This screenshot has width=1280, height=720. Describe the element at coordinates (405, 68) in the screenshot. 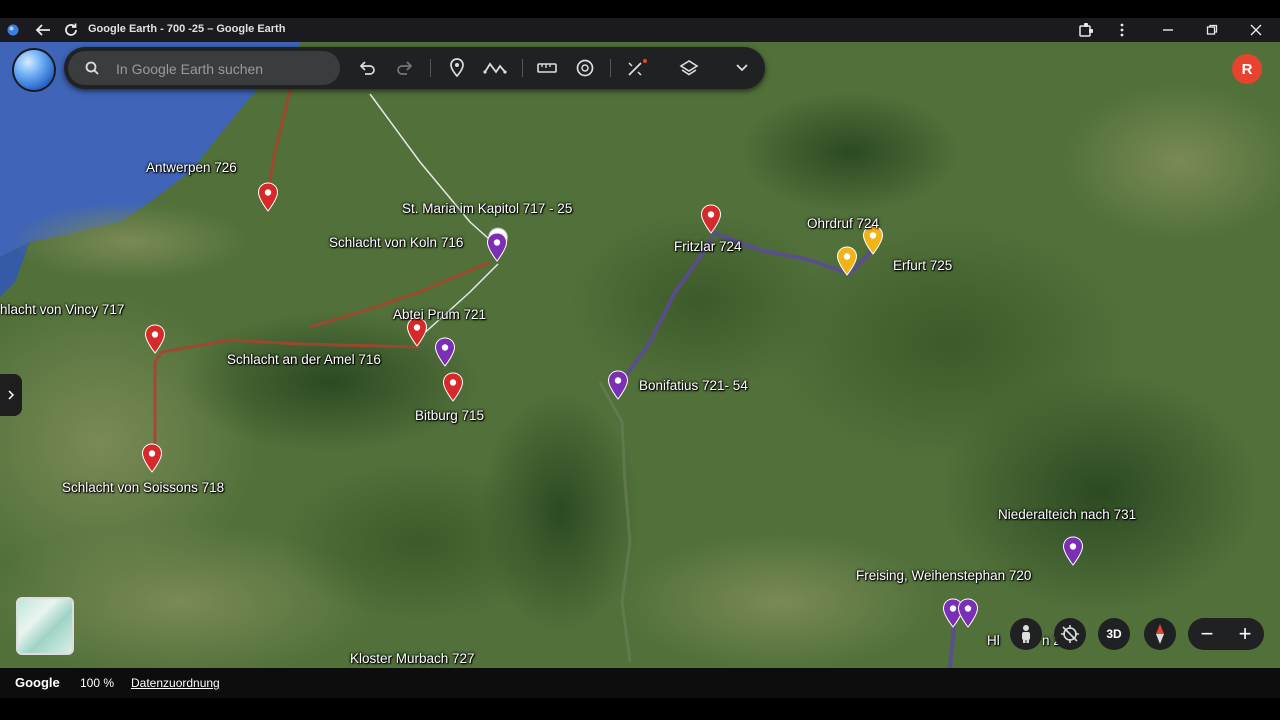

I see `redo-icon` at that location.